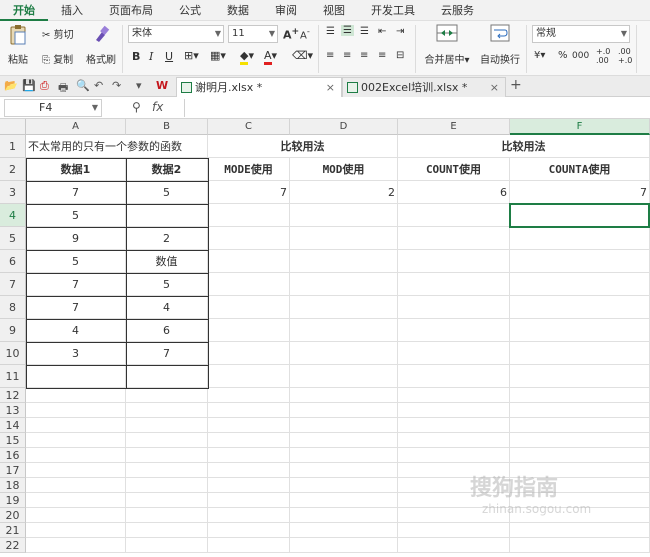 Image resolution: width=650 pixels, height=557 pixels. Describe the element at coordinates (76, 284) in the screenshot. I see `cell-a7: 7` at that location.